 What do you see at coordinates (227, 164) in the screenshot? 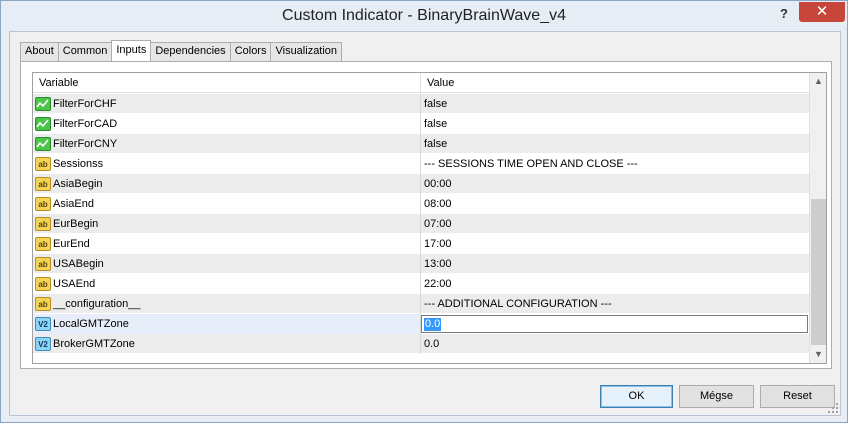
I see `variable-cell: ab Sessionss` at bounding box center [227, 164].